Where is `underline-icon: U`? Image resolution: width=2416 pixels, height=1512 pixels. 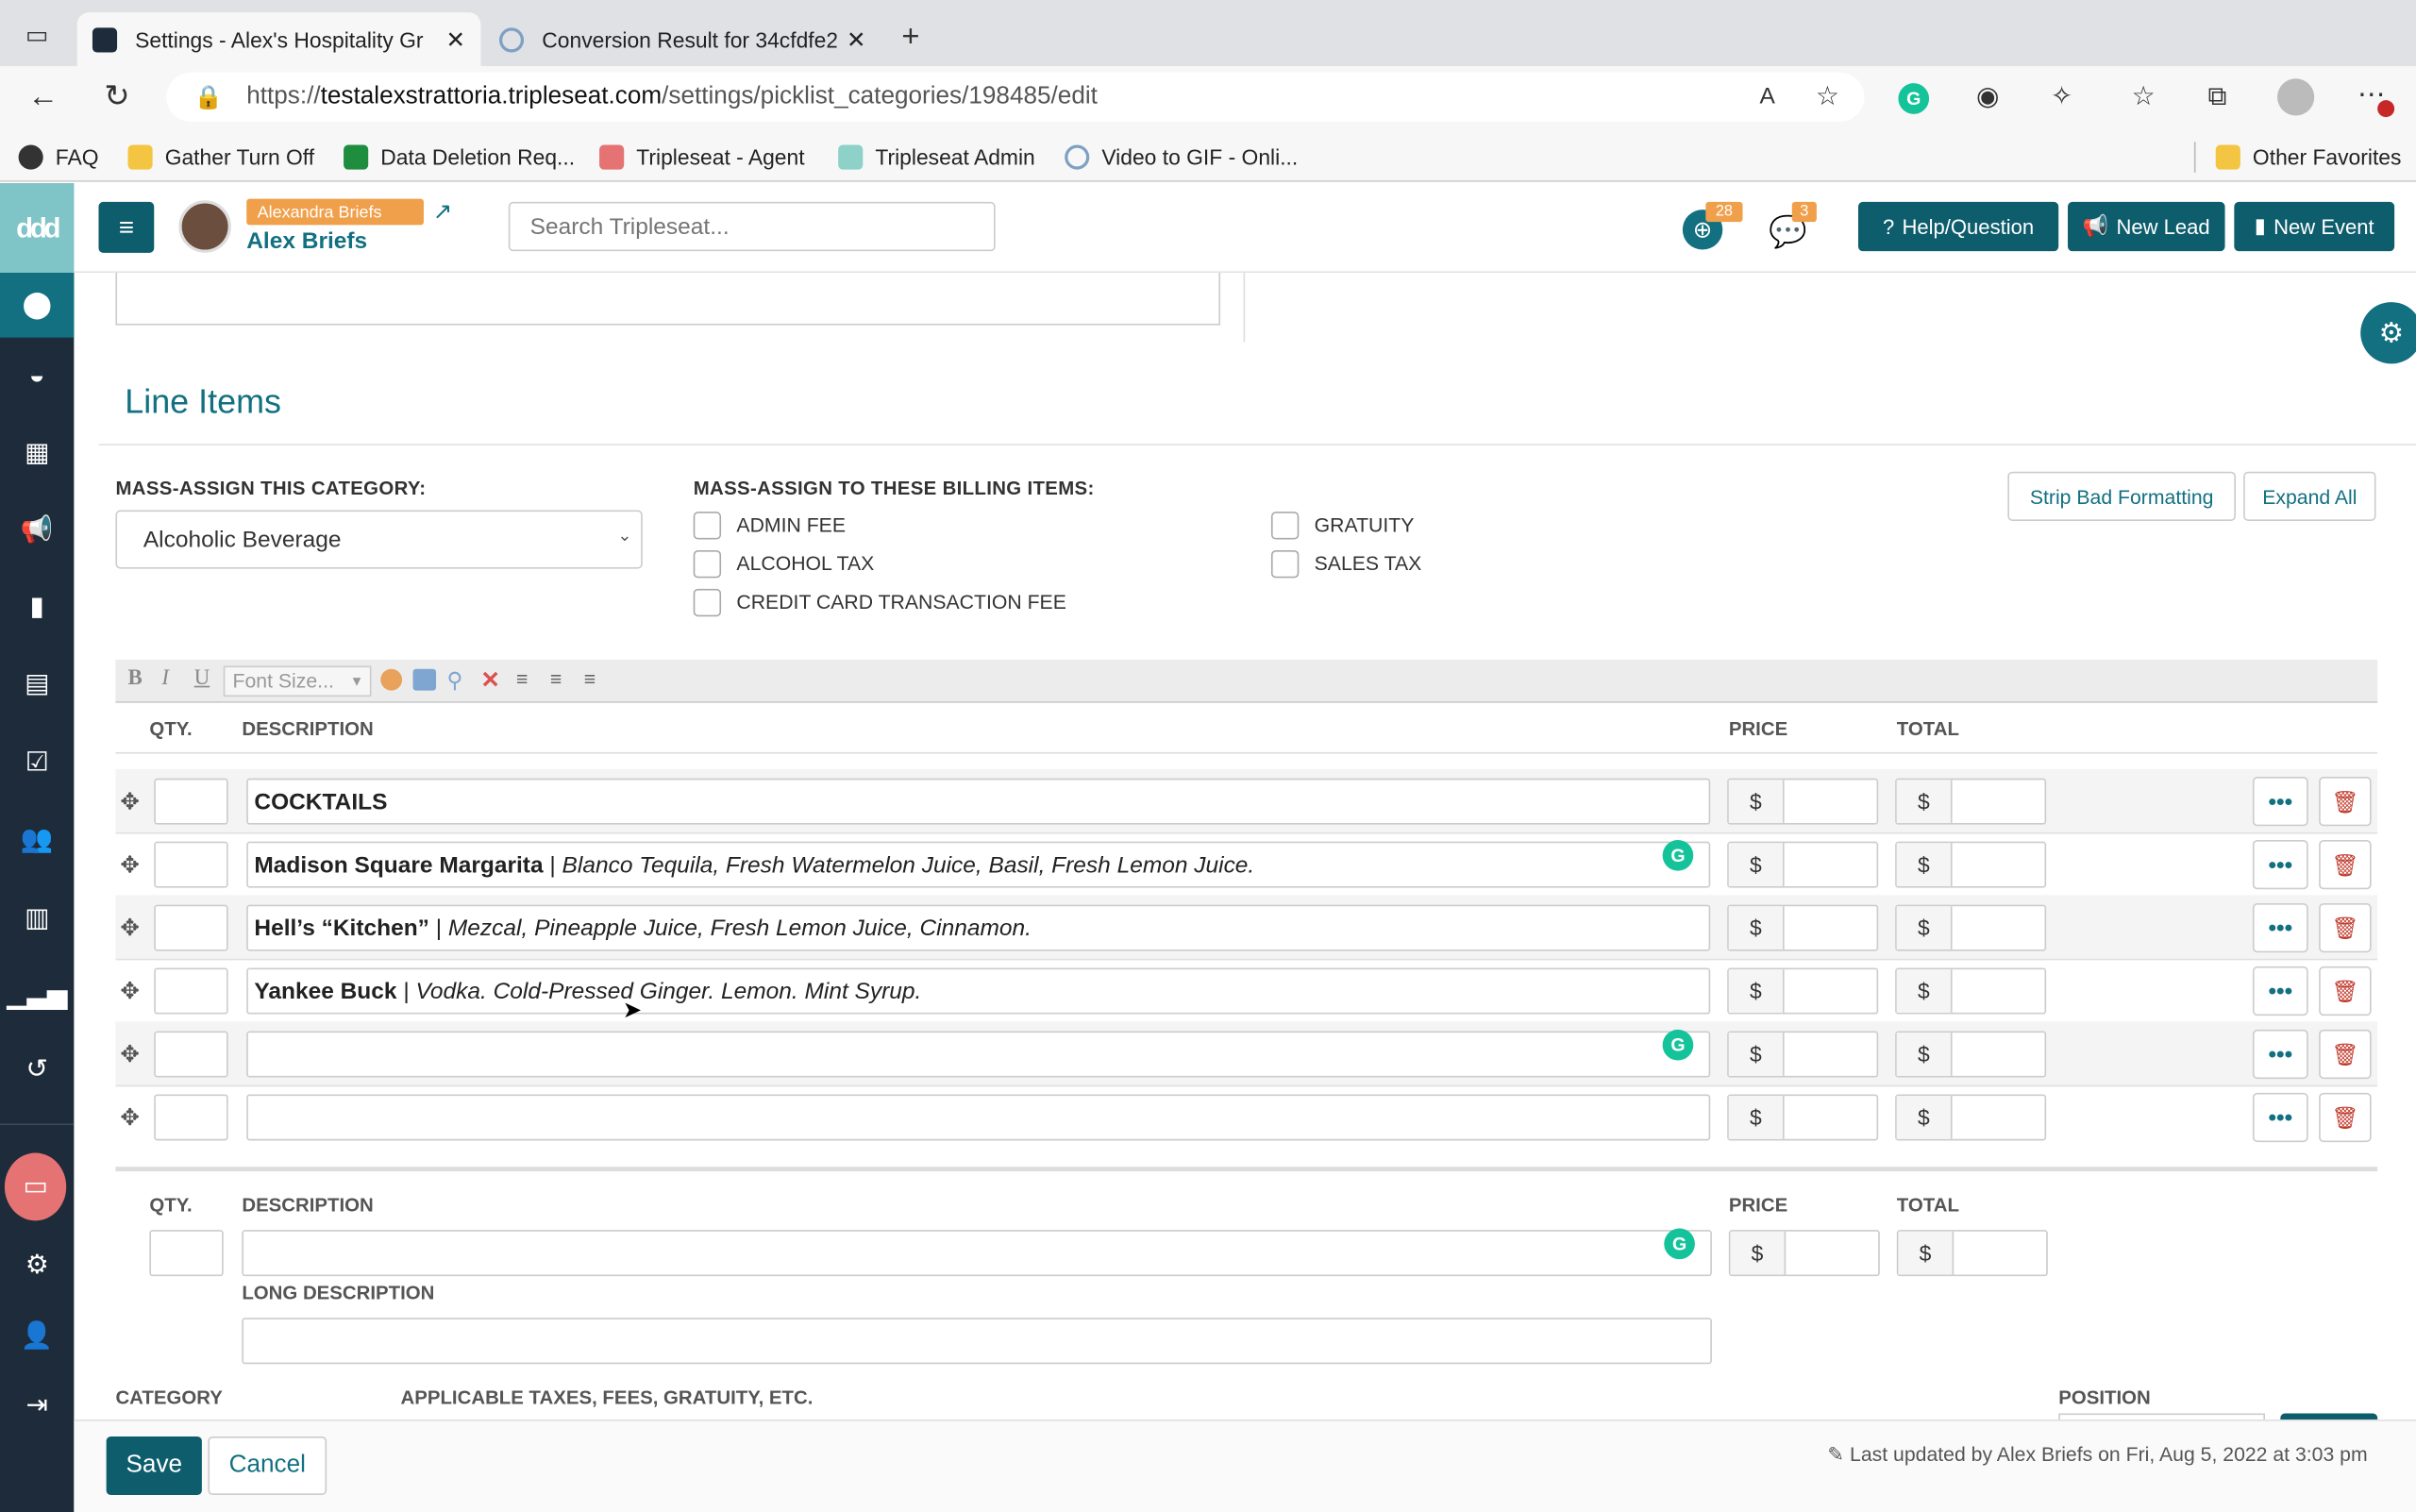
underline-icon: U is located at coordinates (202, 679).